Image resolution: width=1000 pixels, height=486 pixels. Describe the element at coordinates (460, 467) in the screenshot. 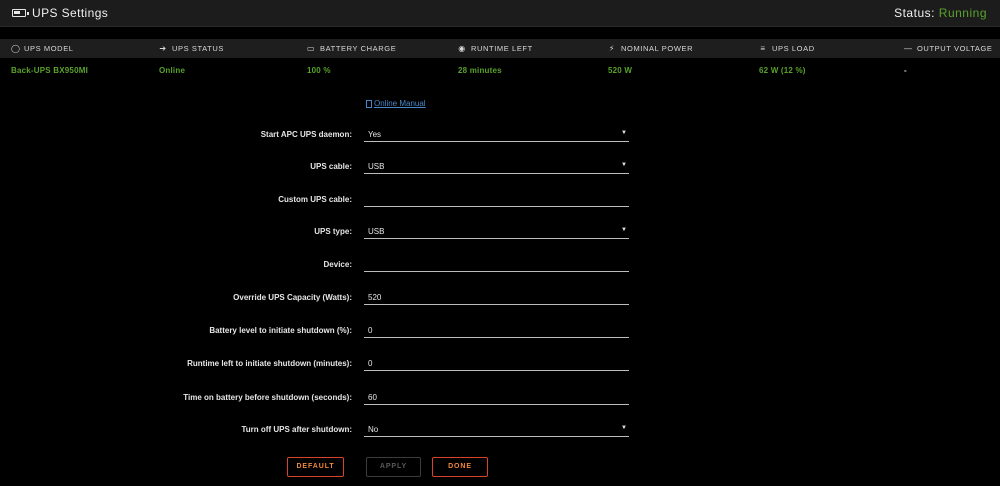

I see `done-button: DONE` at that location.